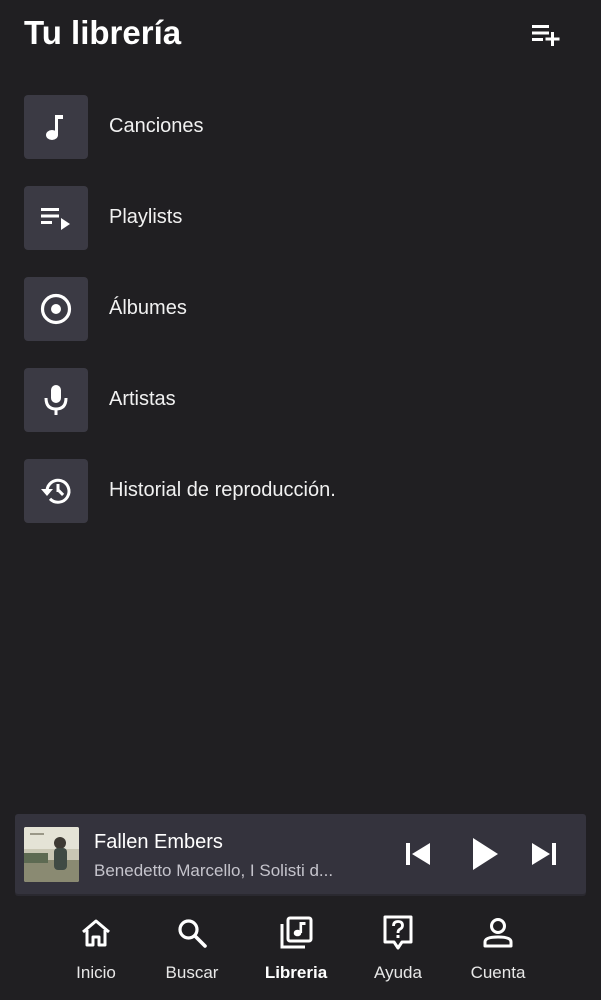 The width and height of the screenshot is (601, 1000). I want to click on help-icon, so click(398, 932).